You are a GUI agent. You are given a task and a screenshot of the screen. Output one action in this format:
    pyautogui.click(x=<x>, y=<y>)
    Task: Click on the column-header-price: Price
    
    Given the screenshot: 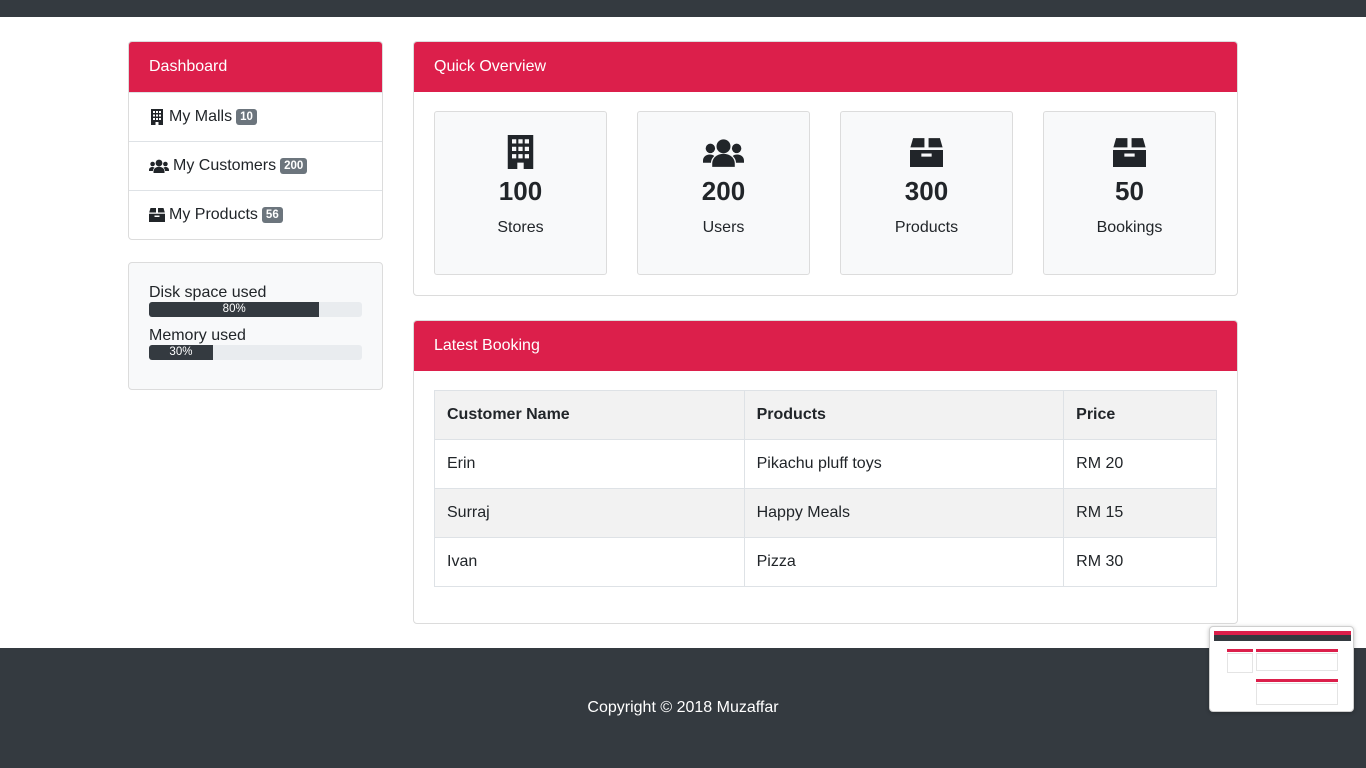 What is the action you would take?
    pyautogui.click(x=1140, y=415)
    